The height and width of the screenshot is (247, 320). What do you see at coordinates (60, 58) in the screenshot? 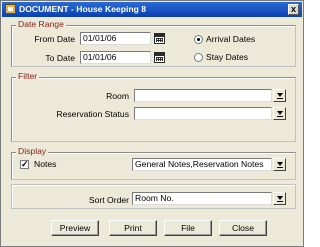
I see `to-date-label: To Date` at bounding box center [60, 58].